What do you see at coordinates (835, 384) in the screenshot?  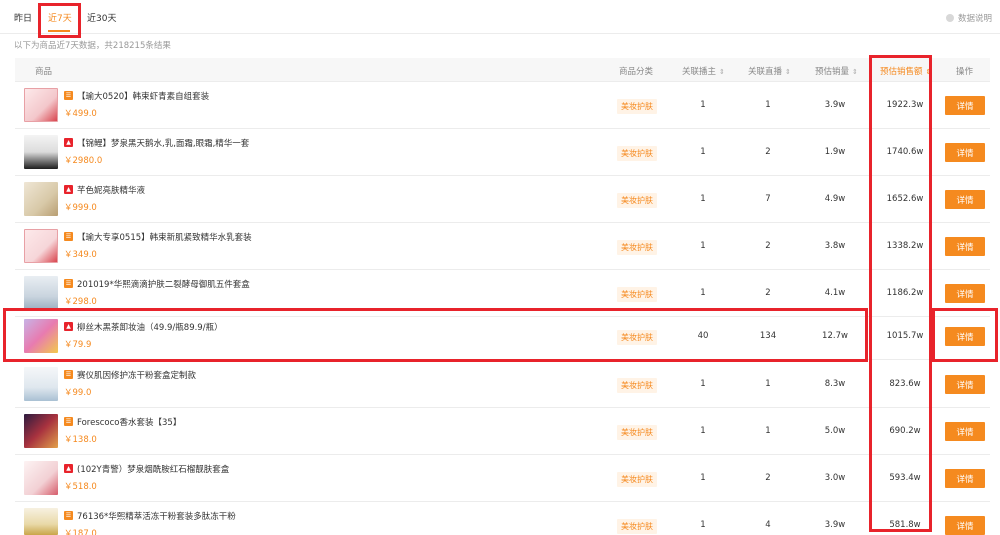 I see `est-volume: 8.3w` at bounding box center [835, 384].